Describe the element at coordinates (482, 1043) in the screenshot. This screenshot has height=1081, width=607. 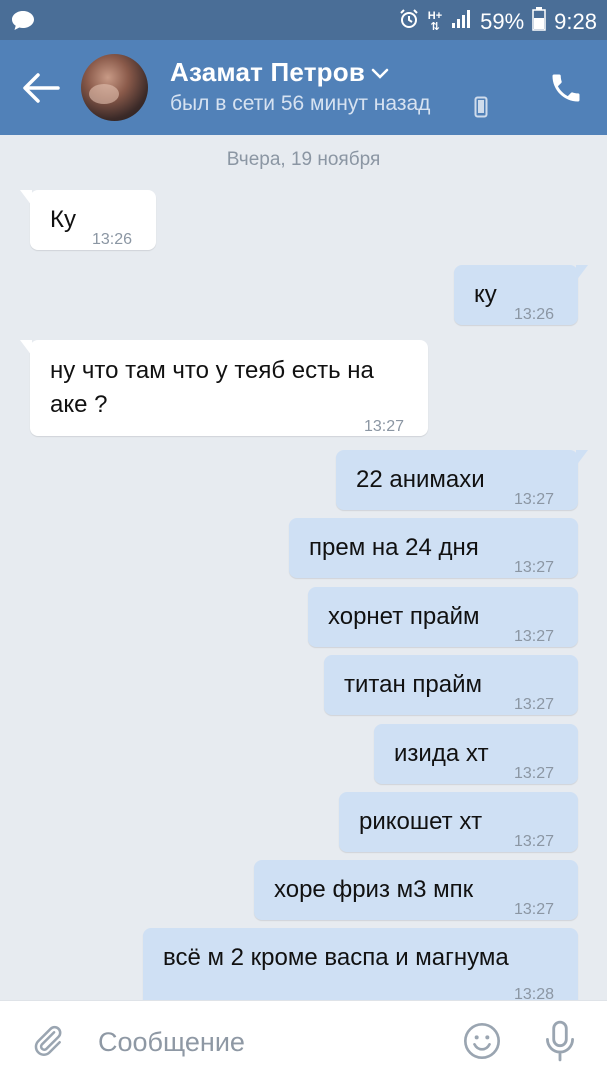
I see `emoji-icon` at that location.